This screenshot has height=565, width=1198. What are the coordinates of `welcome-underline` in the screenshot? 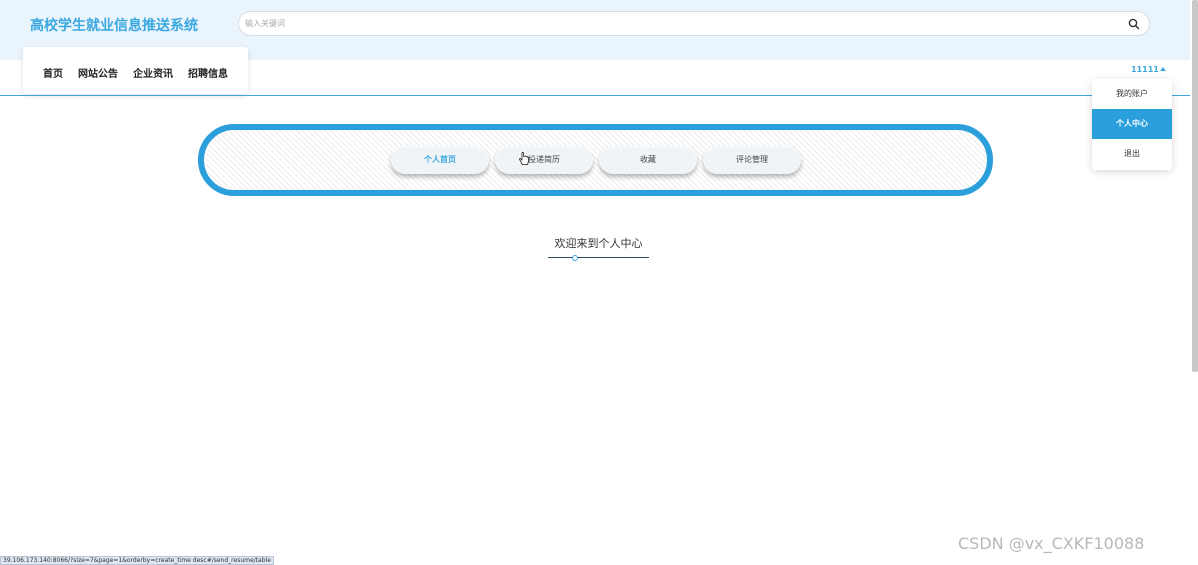 It's located at (598, 257).